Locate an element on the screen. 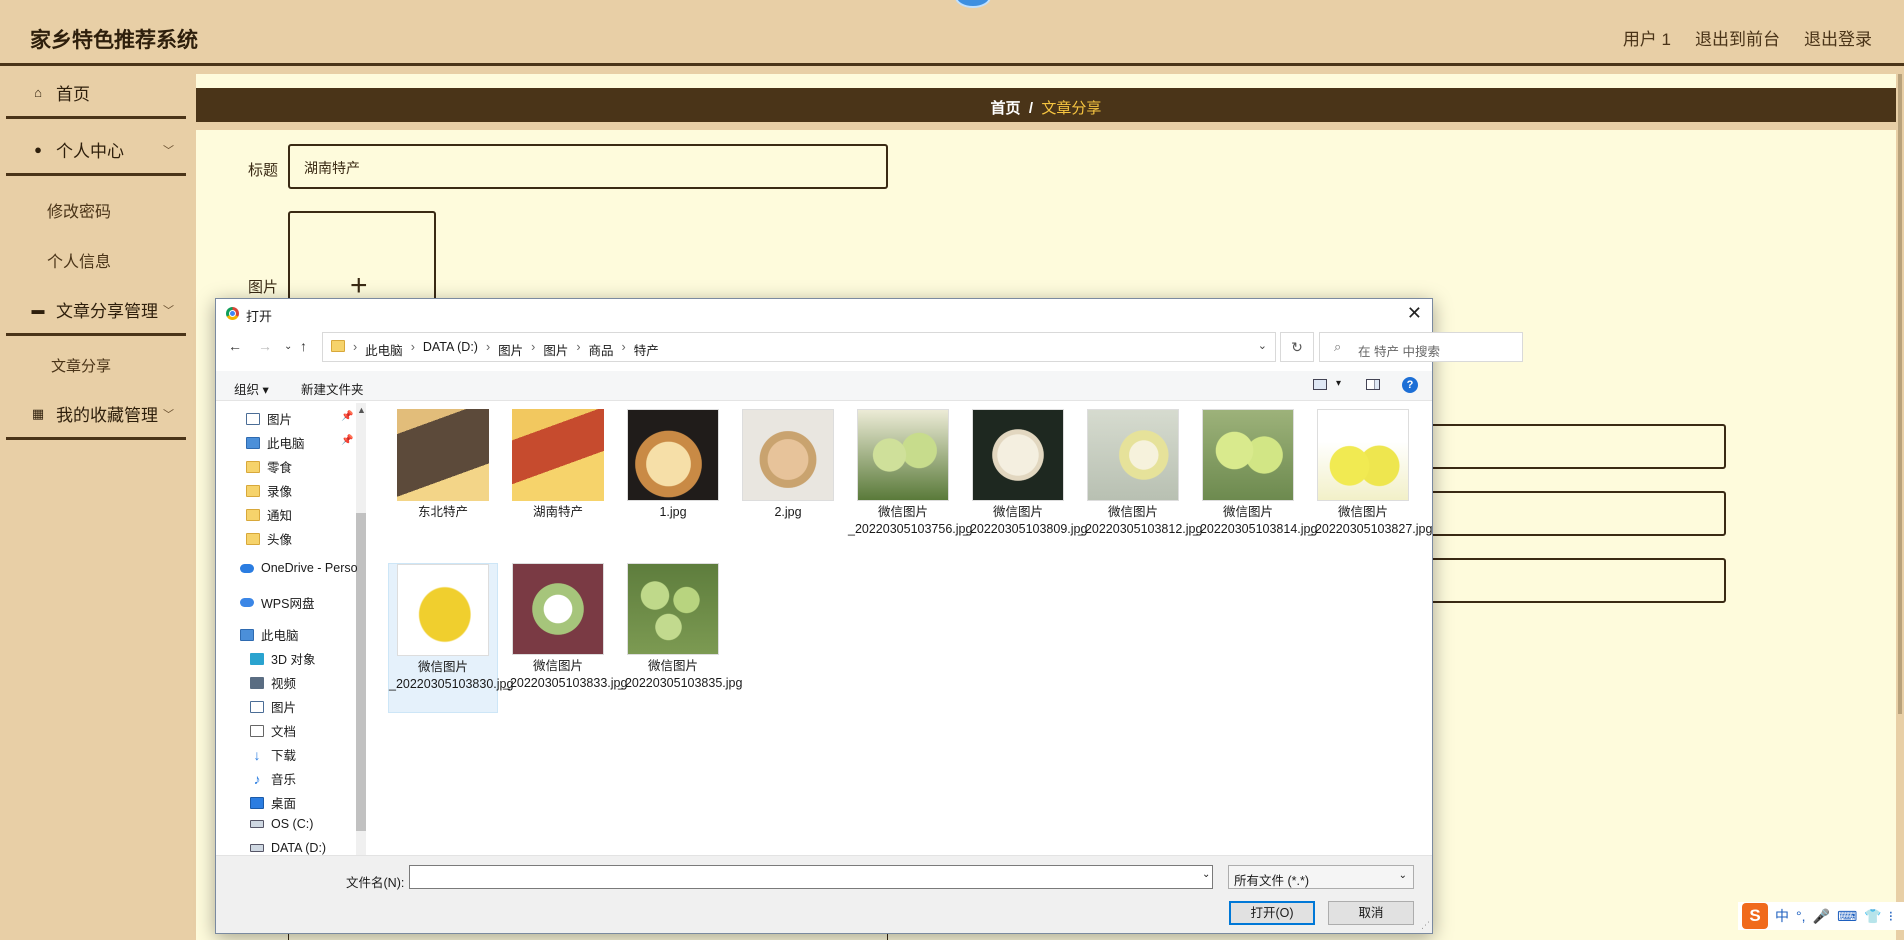 This screenshot has height=940, width=1904. nav-item-3d-objects: 3D 对象 is located at coordinates (282, 658).